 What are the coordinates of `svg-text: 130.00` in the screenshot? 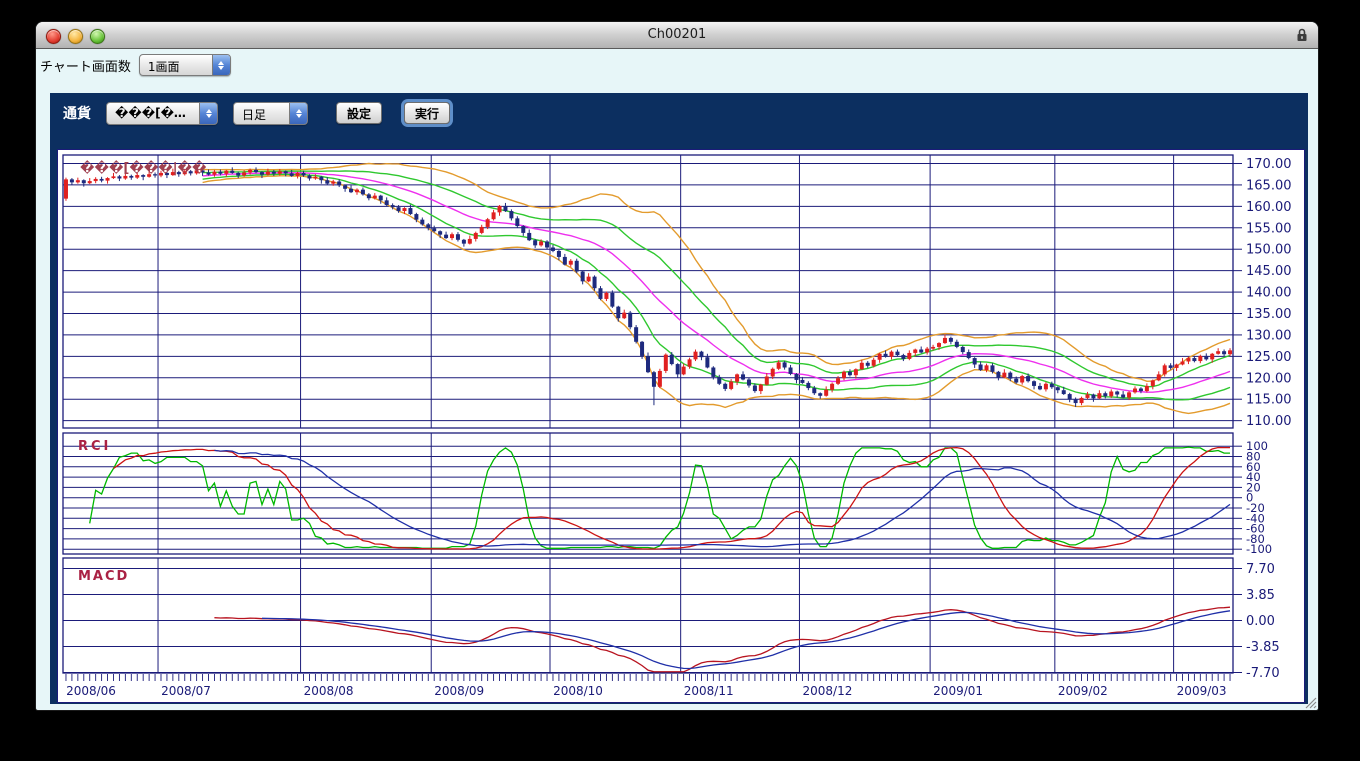 It's located at (1269, 335).